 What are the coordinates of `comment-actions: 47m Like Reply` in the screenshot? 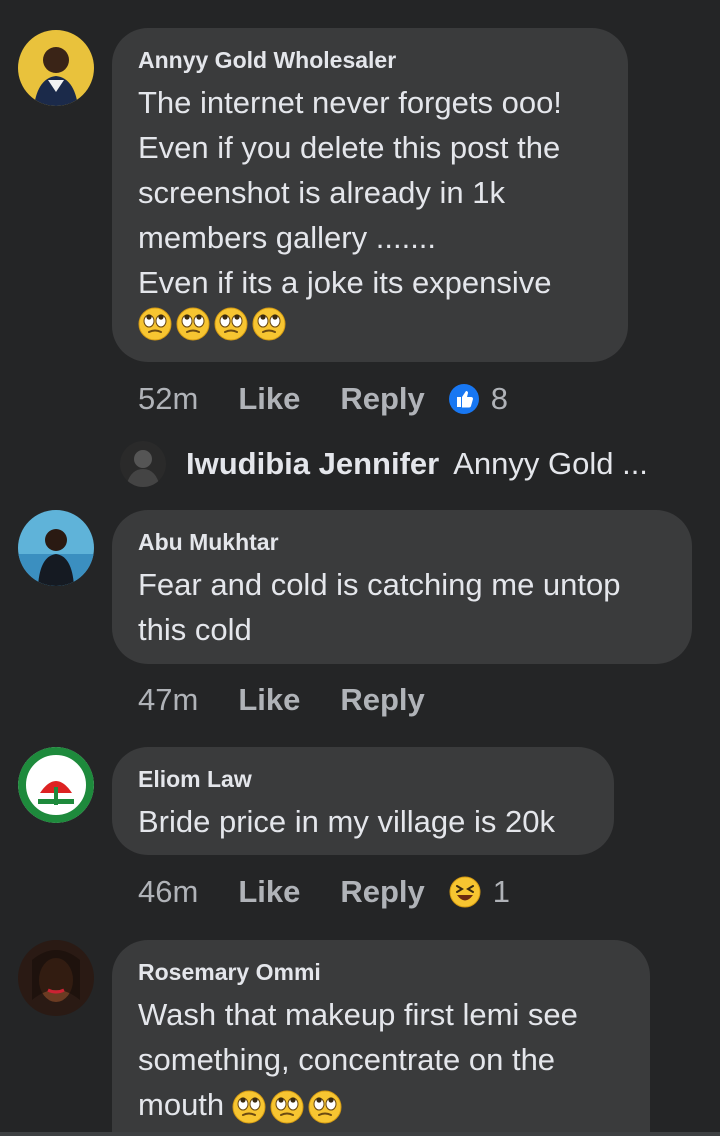 It's located at (301, 700).